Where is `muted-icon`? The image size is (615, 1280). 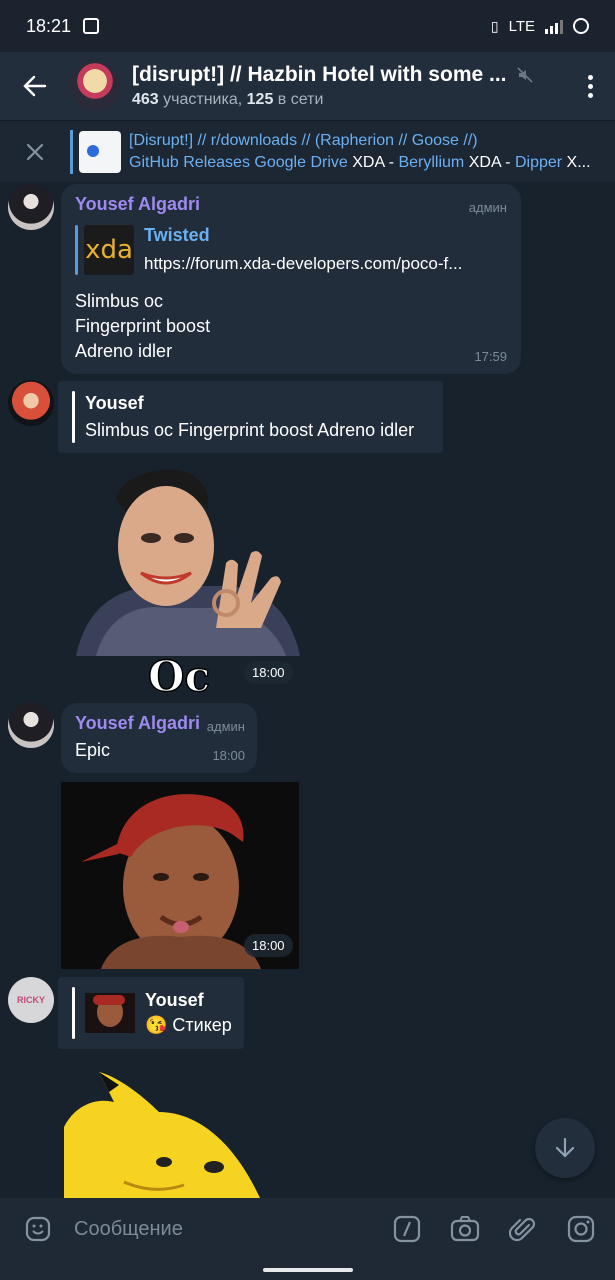
muted-icon is located at coordinates (524, 75).